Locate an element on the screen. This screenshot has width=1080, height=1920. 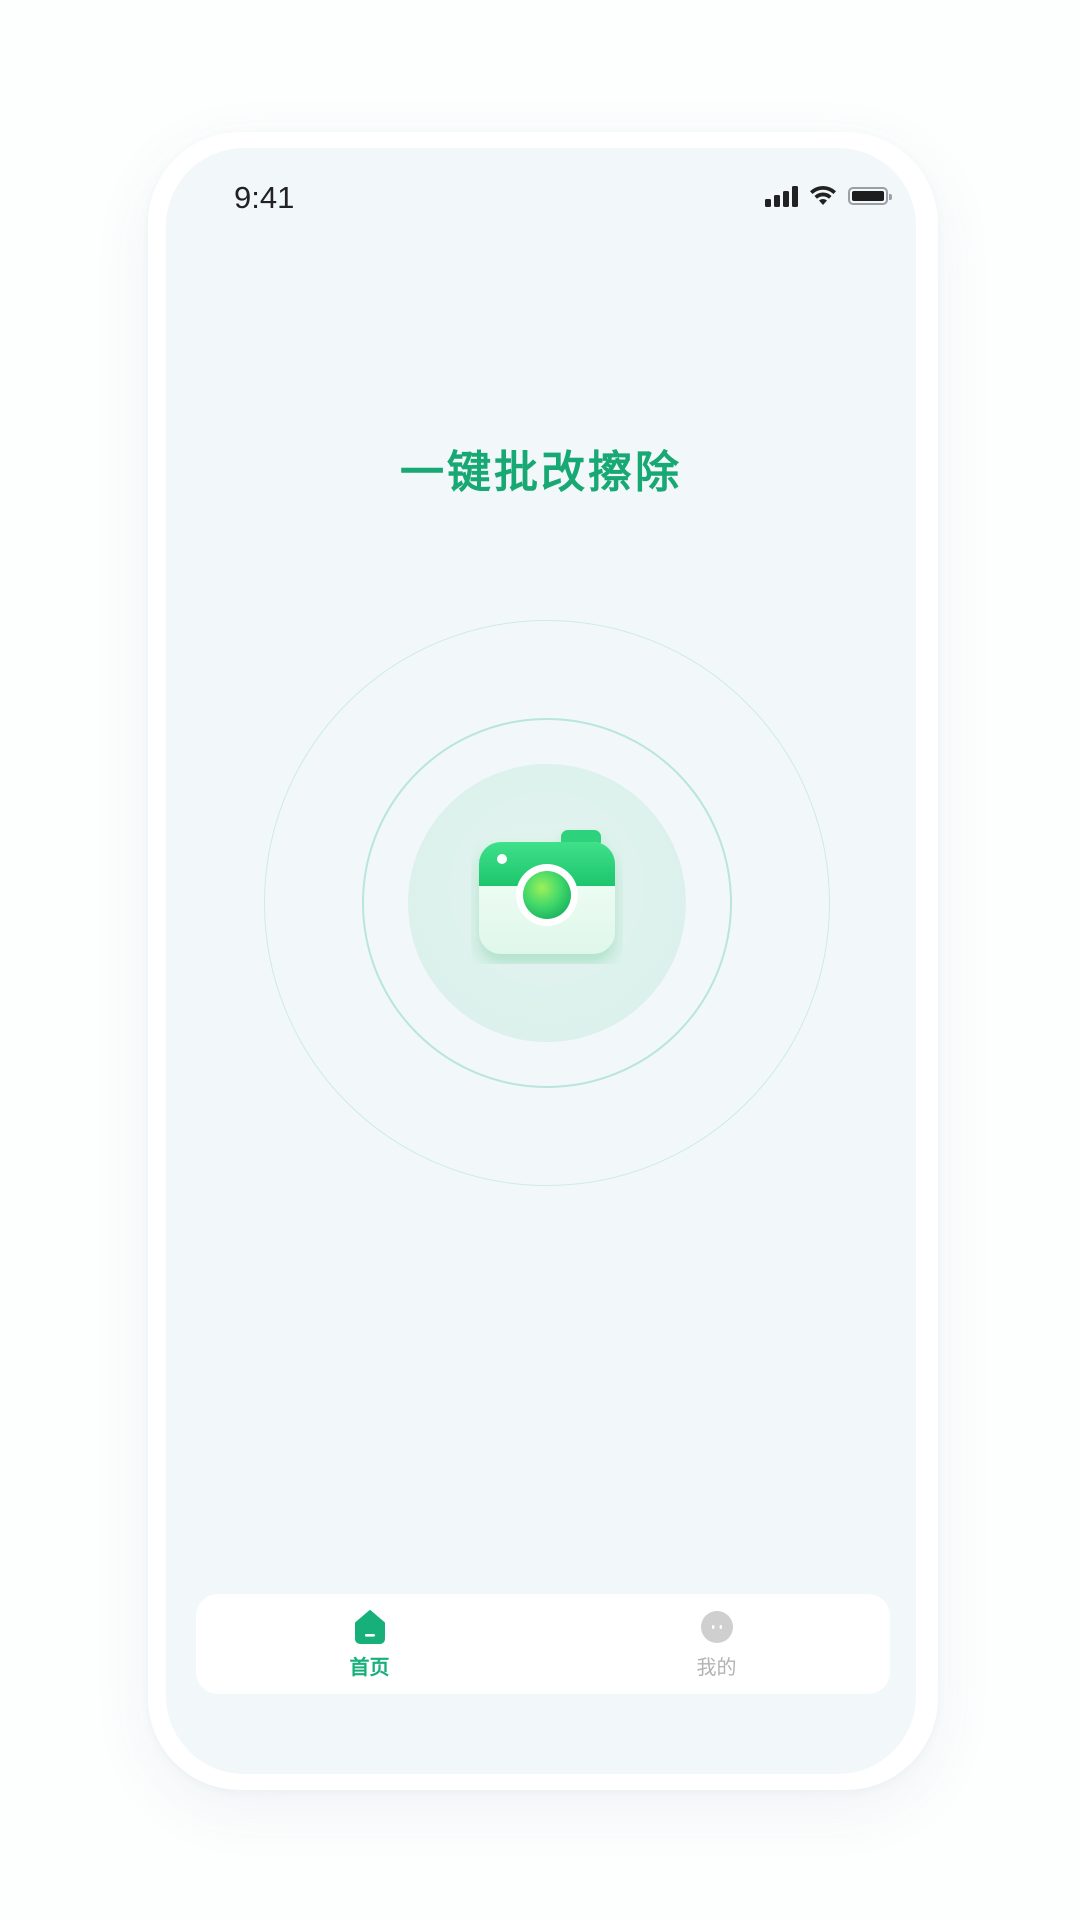
status-icons is located at coordinates (828, 196).